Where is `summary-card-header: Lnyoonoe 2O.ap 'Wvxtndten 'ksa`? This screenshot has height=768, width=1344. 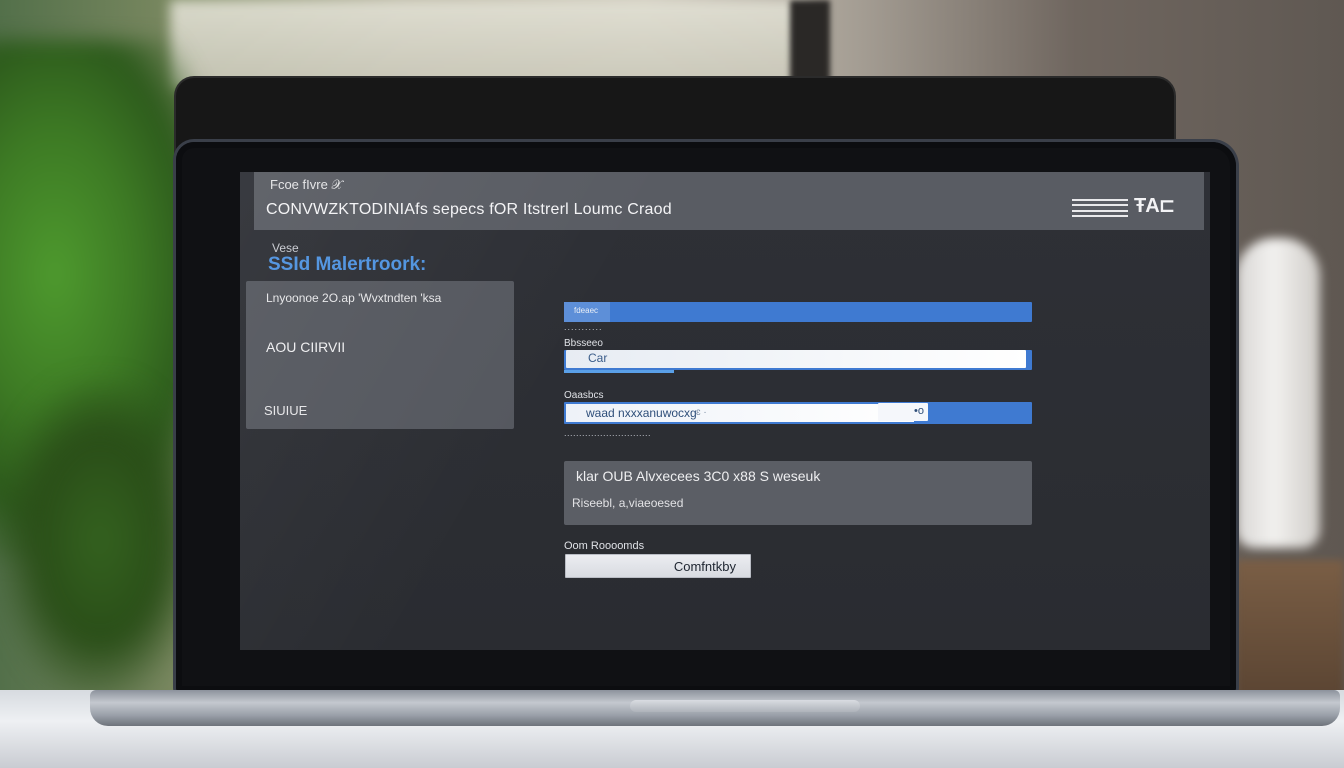 summary-card-header: Lnyoonoe 2O.ap 'Wvxtndten 'ksa is located at coordinates (354, 298).